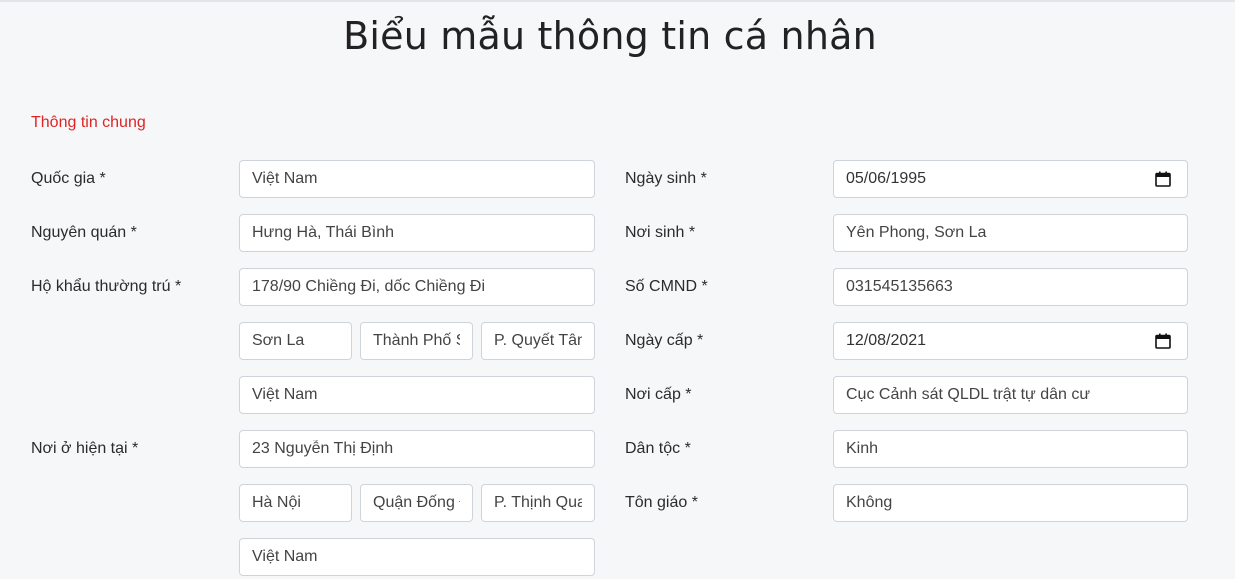  What do you see at coordinates (1010, 395) in the screenshot?
I see `noi-cap-input` at bounding box center [1010, 395].